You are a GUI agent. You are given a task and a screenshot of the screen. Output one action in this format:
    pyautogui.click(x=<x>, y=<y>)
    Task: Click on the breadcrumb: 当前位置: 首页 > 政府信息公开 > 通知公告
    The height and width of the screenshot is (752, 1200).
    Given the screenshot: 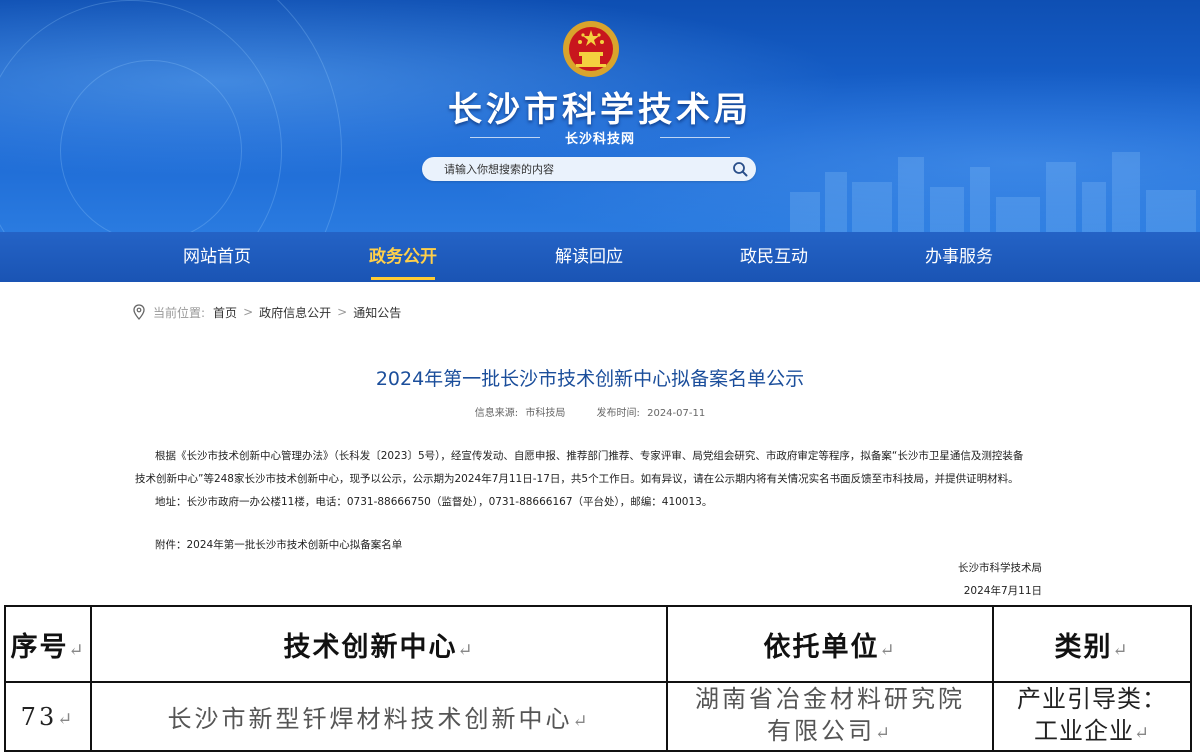 What is the action you would take?
    pyautogui.click(x=267, y=312)
    